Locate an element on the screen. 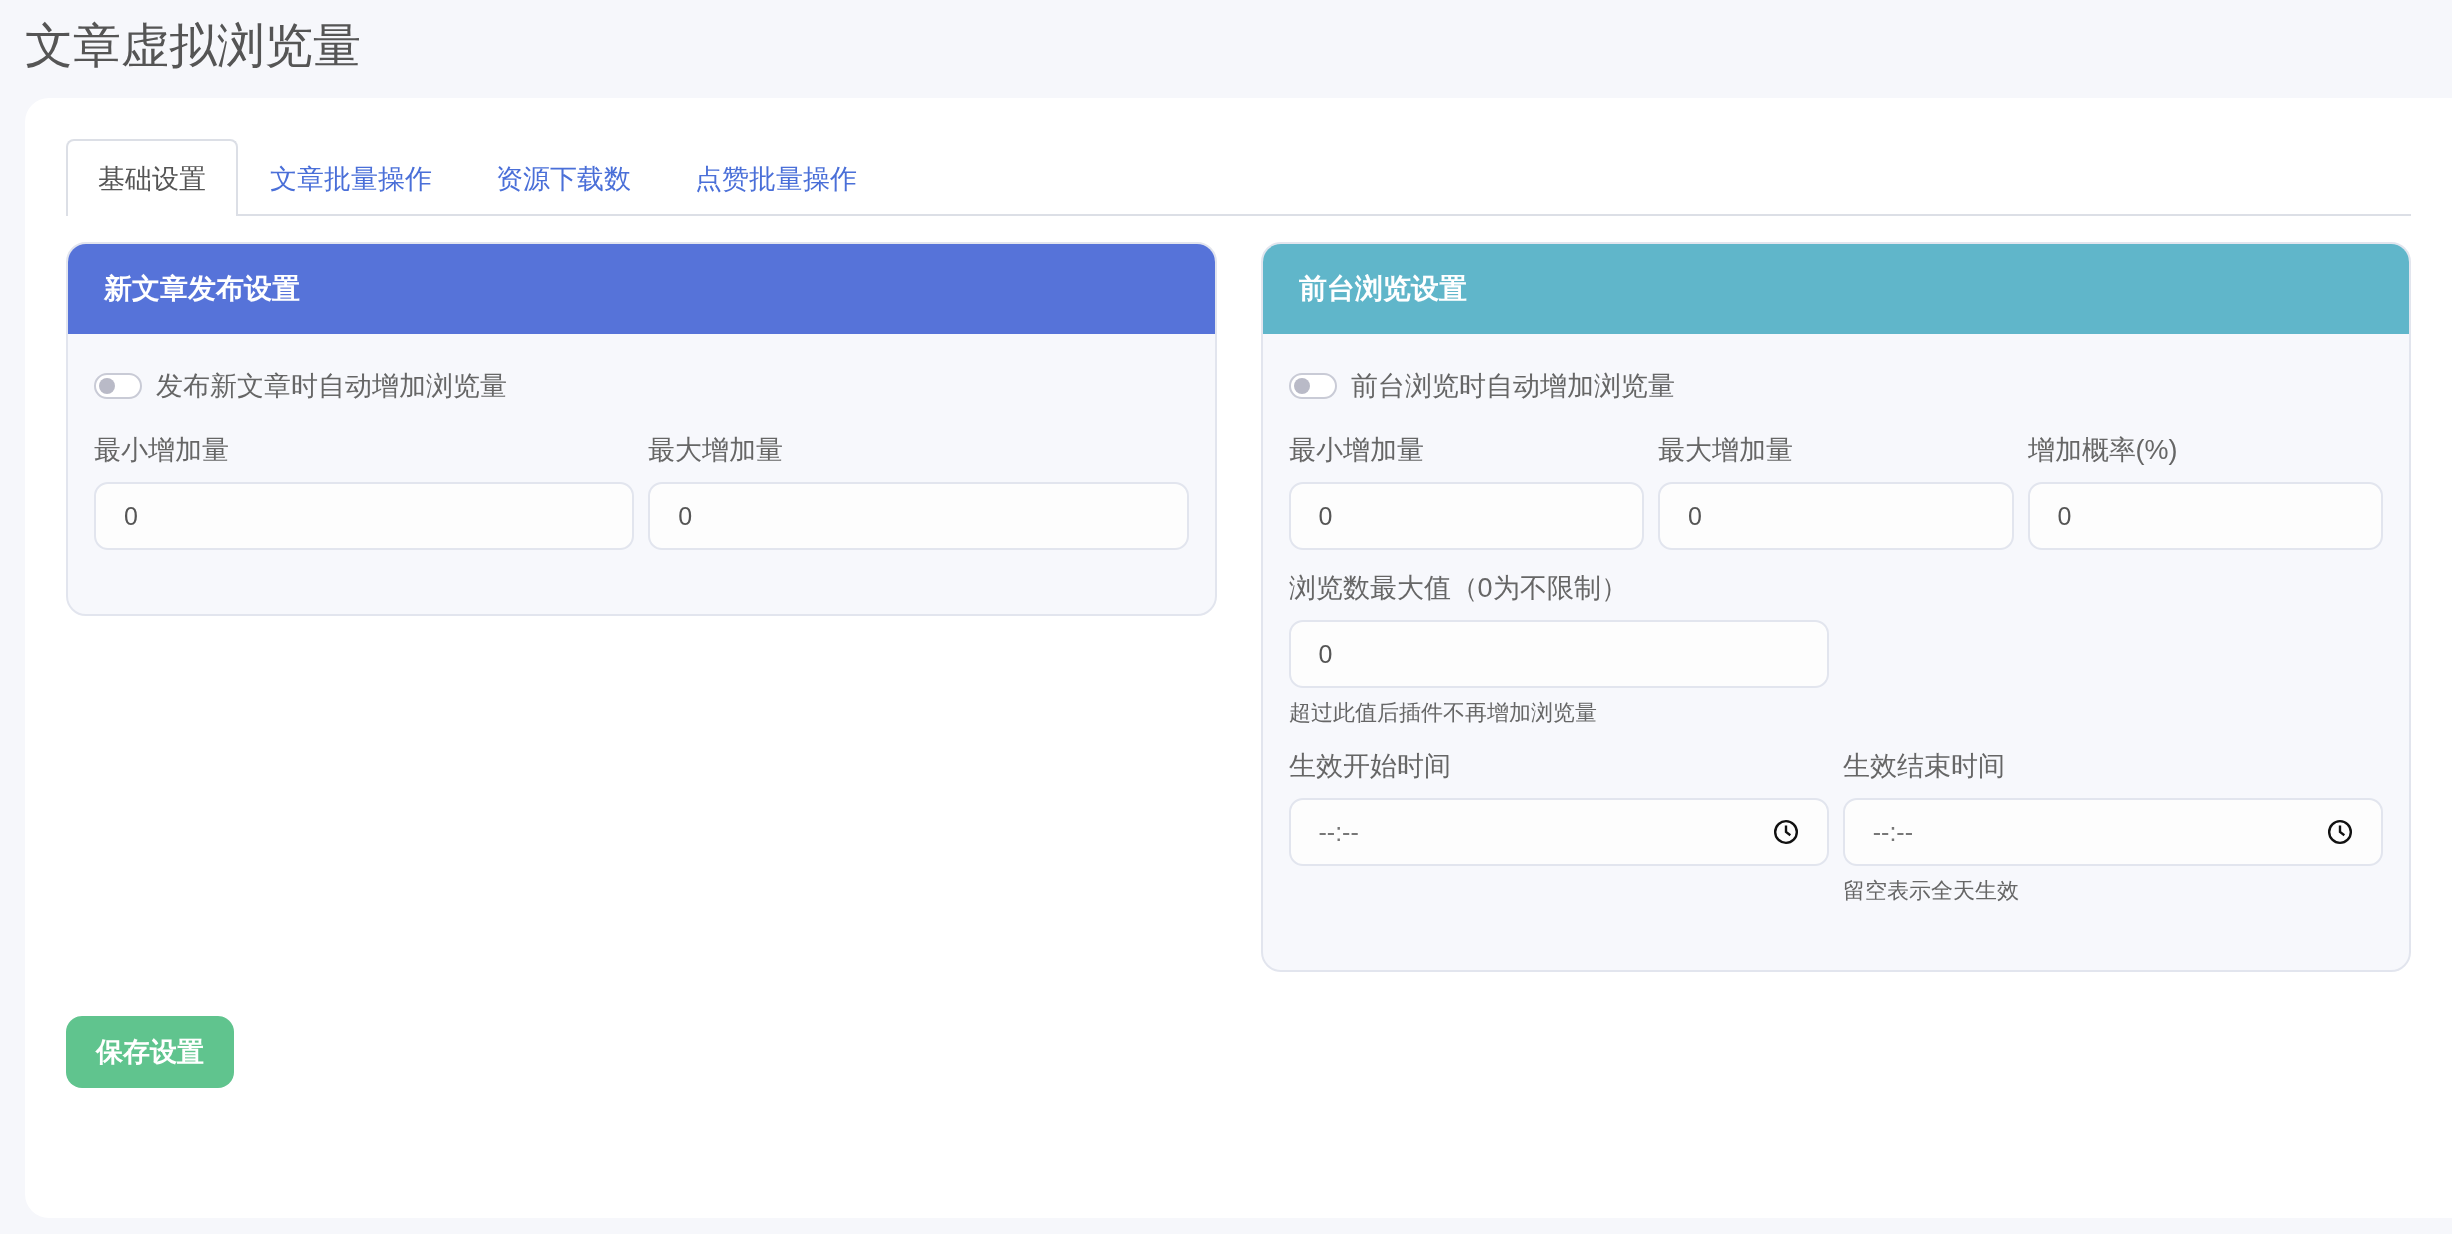 This screenshot has width=2452, height=1234. field-label: 生效开始时间 is located at coordinates (1370, 766).